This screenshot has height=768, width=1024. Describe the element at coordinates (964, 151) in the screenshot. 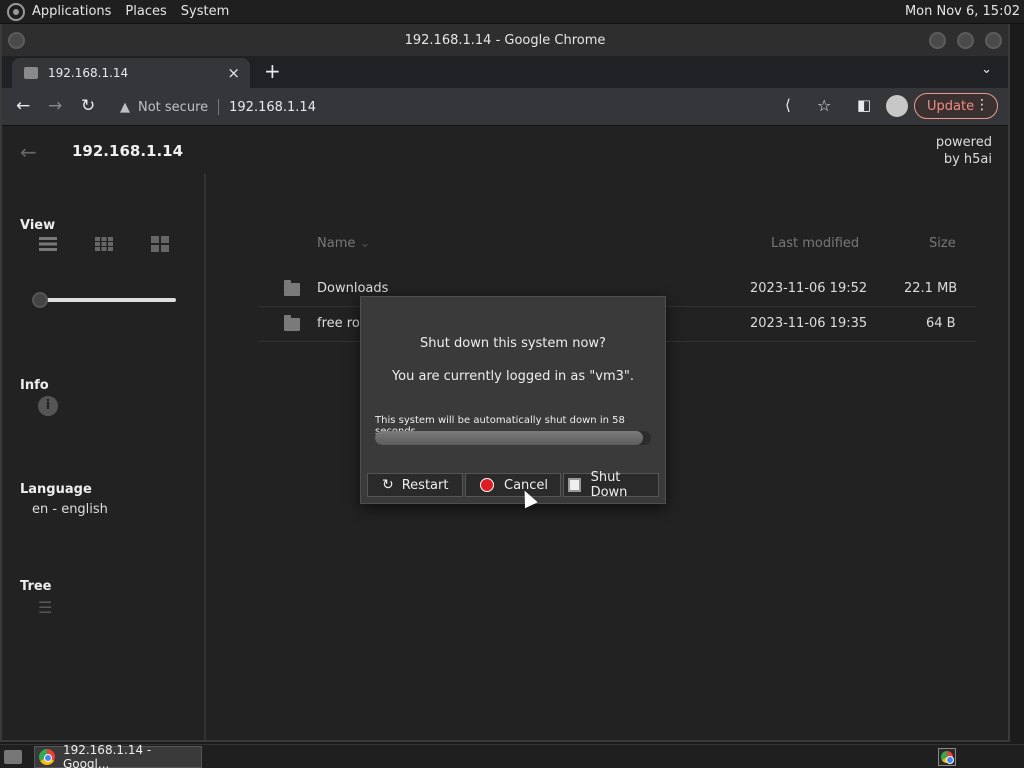

I see `powered-by: powered by h5ai` at that location.